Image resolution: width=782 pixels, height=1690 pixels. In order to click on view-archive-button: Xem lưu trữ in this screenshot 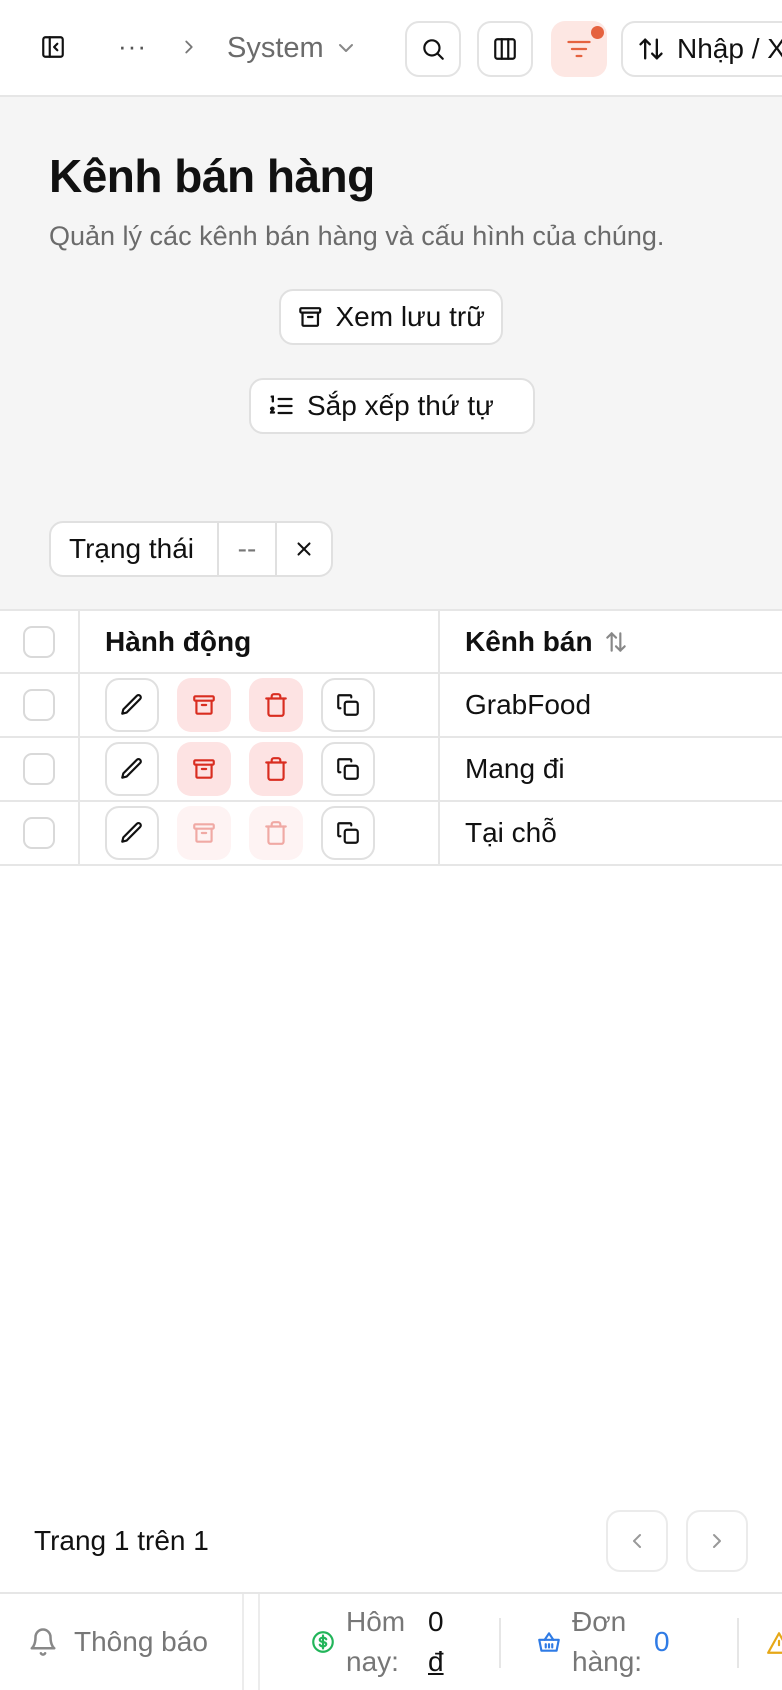, I will do `click(391, 317)`.